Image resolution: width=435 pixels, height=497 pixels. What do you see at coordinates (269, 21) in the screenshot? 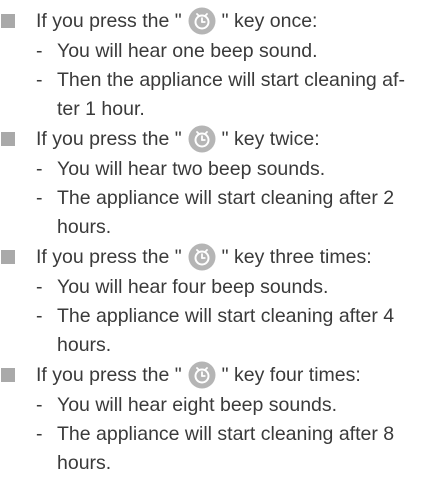
I see `heading-text-after: " key once:` at bounding box center [269, 21].